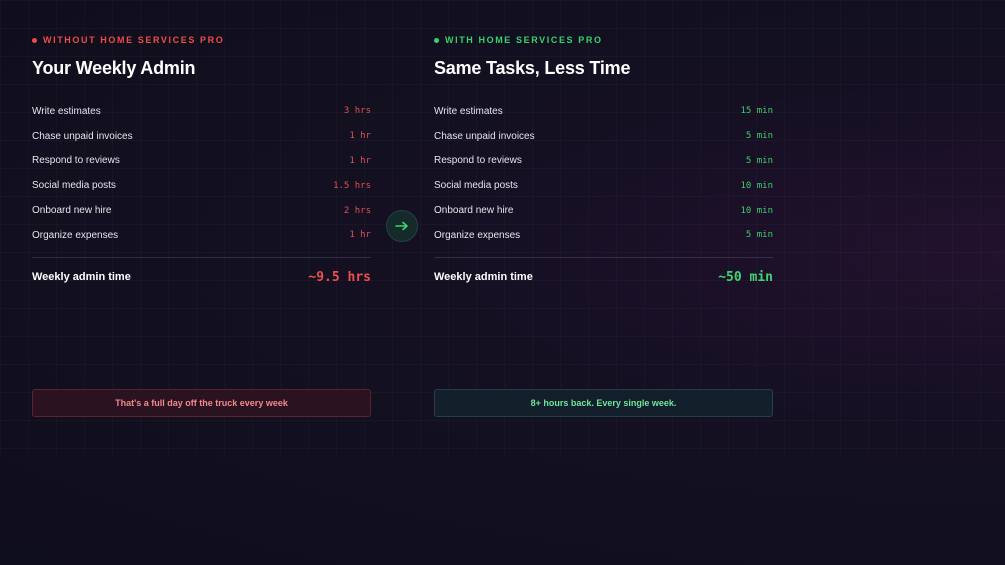 The image size is (1005, 565). Describe the element at coordinates (201, 185) in the screenshot. I see `task-row: Social media posts 1.5 hrs` at that location.